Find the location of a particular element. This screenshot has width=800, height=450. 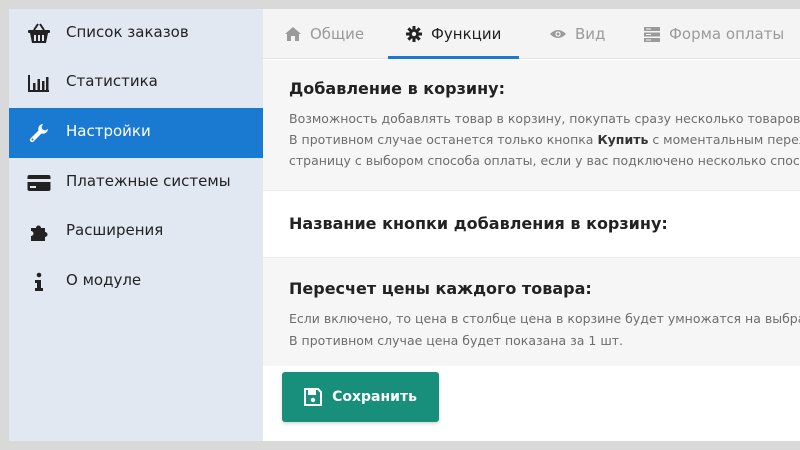

tab-general: Общие is located at coordinates (324, 34).